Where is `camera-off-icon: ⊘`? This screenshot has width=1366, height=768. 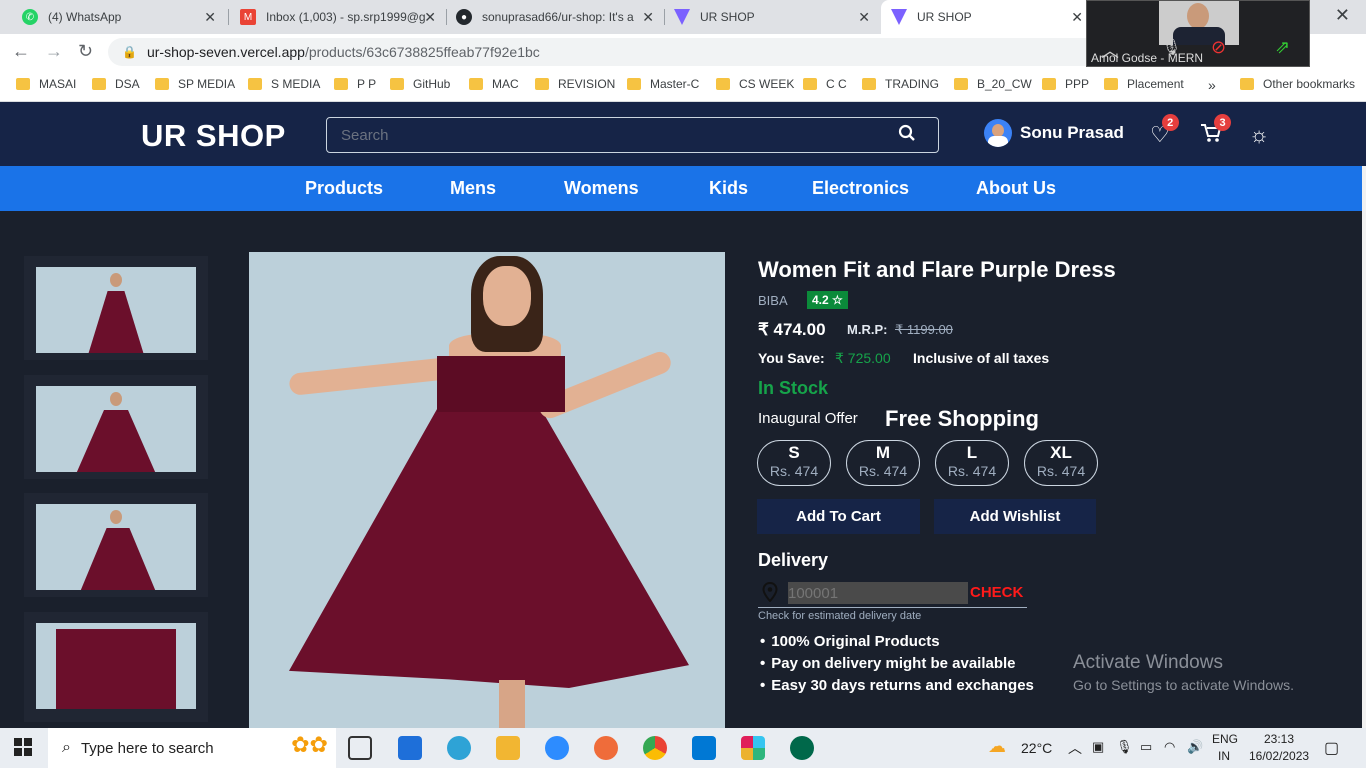 camera-off-icon: ⊘ is located at coordinates (1218, 47).